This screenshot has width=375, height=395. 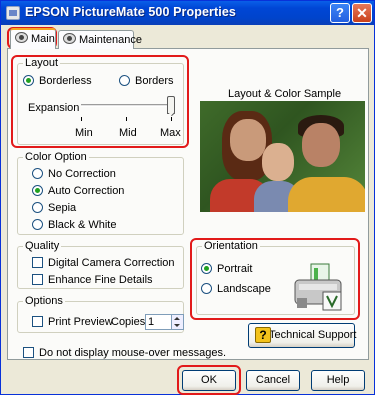 I want to click on portrait-radio: Portrait, so click(x=226, y=269).